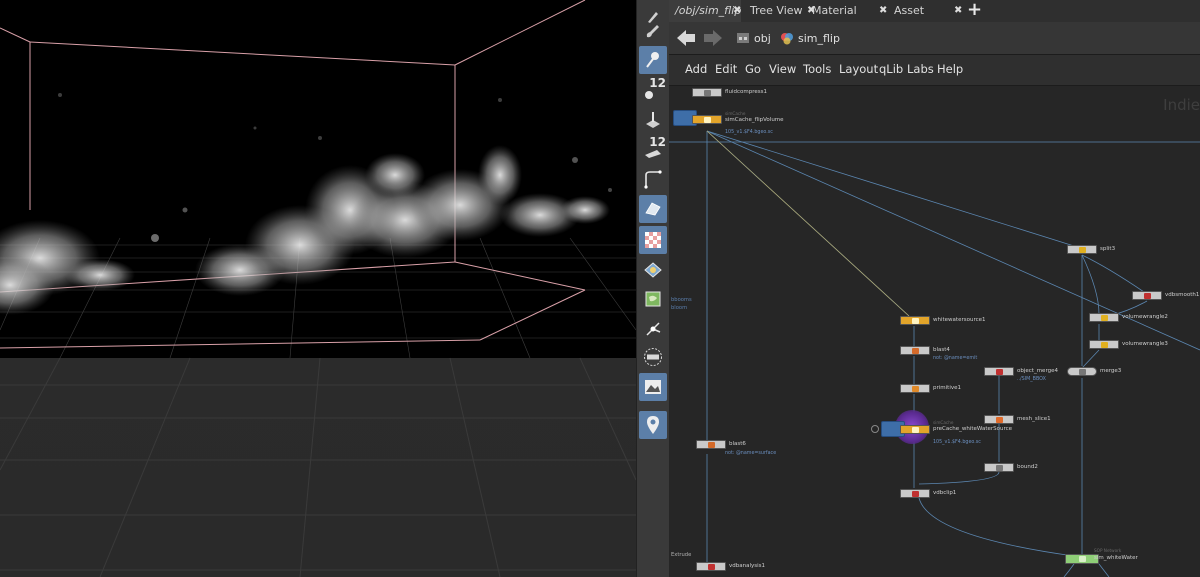  Describe the element at coordinates (681, 300) in the screenshot. I see `note-bbooms: bbooms` at that location.